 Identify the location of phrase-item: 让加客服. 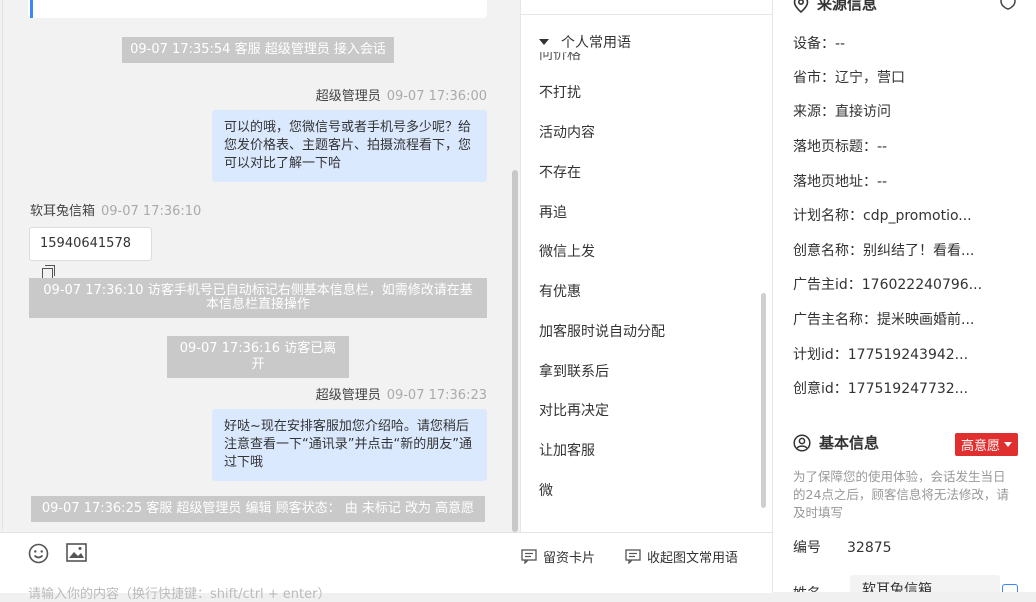
(567, 450).